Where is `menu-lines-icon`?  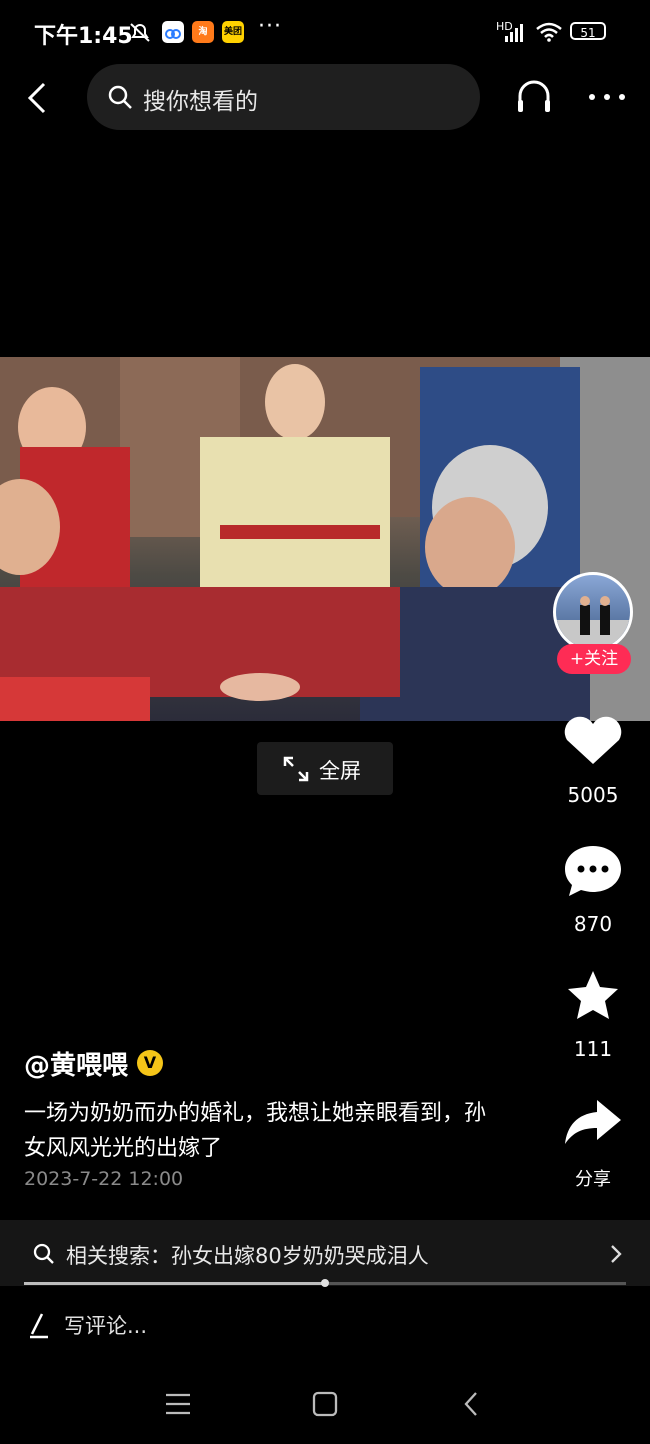 menu-lines-icon is located at coordinates (178, 1404).